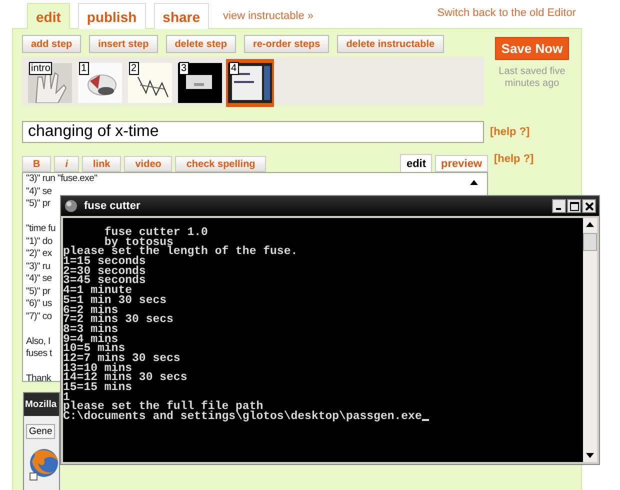 The height and width of the screenshot is (490, 620). What do you see at coordinates (590, 340) in the screenshot?
I see `scrollbar` at bounding box center [590, 340].